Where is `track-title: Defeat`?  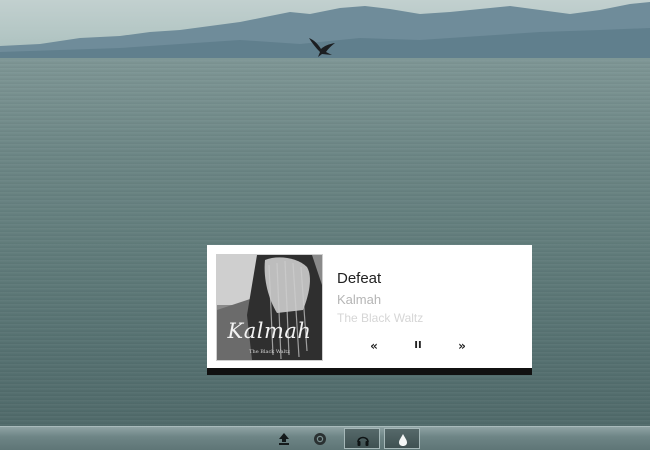
track-title: Defeat is located at coordinates (359, 278).